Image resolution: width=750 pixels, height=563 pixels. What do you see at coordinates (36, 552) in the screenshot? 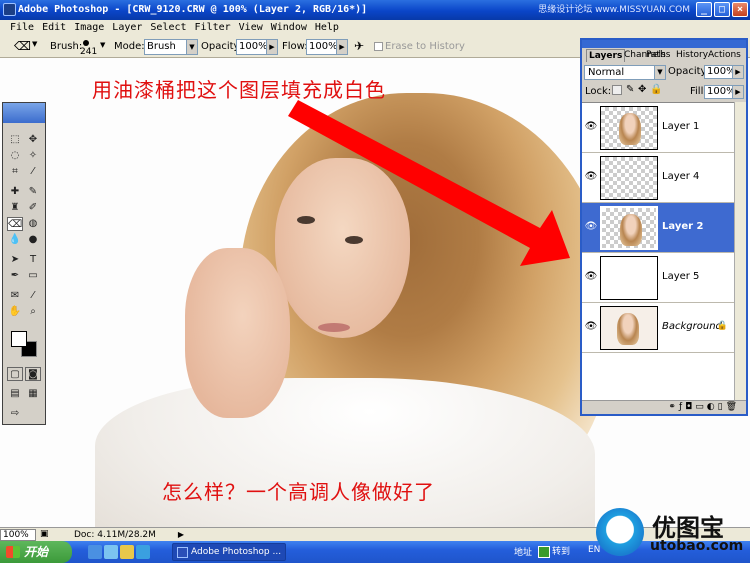
I see `start-button: 开始` at bounding box center [36, 552].